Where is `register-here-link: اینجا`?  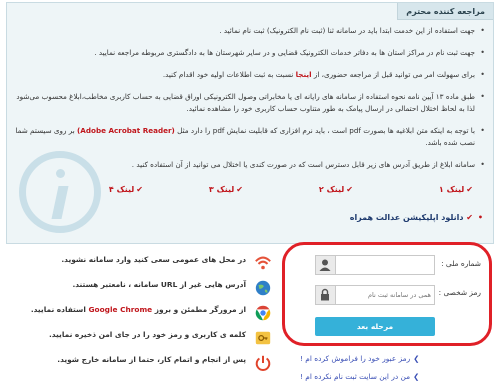
register-here-link: اینجا is located at coordinates (304, 74).